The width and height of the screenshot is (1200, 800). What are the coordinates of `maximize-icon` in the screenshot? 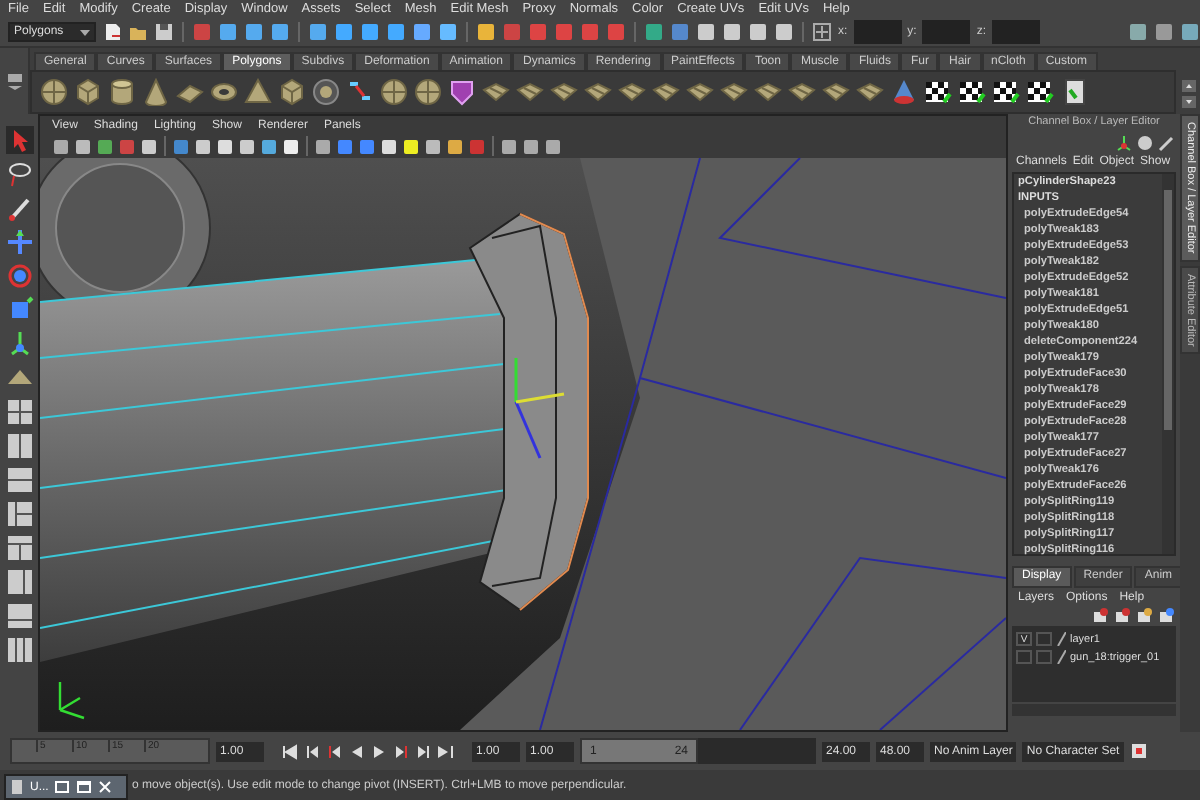 It's located at (84, 787).